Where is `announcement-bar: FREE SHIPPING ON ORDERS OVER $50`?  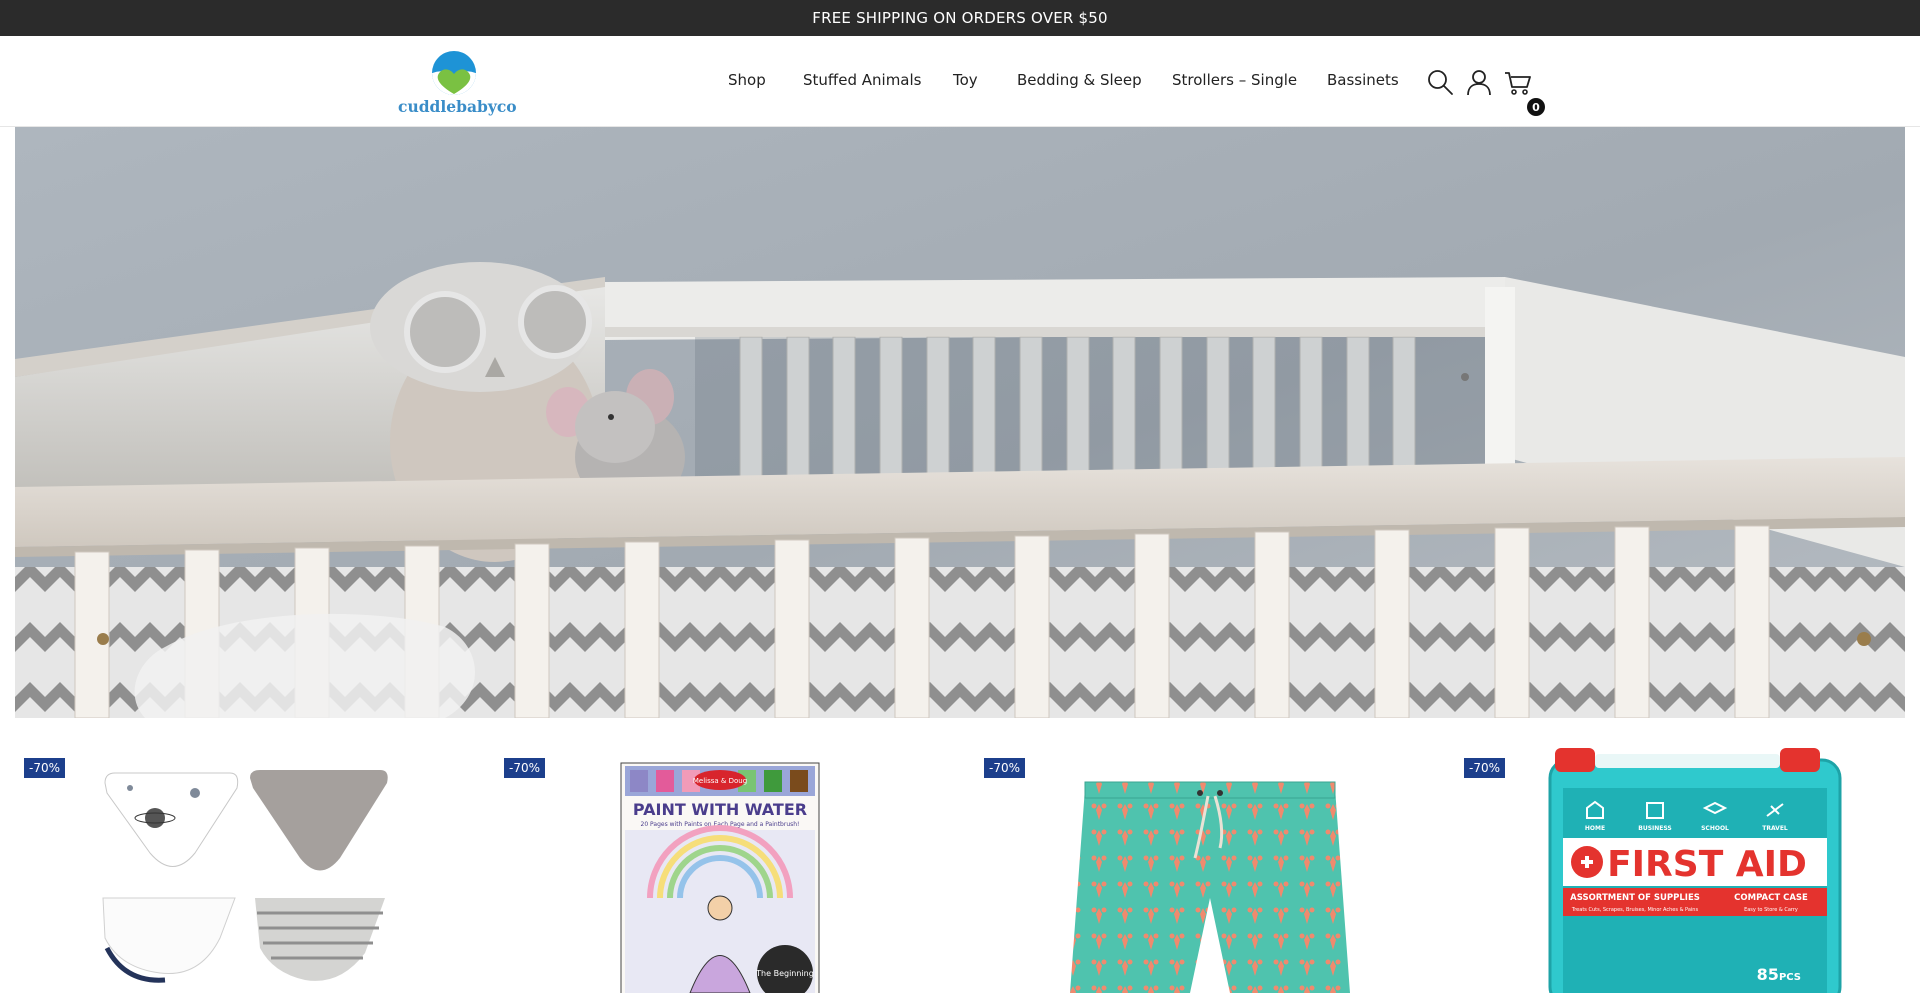
announcement-bar: FREE SHIPPING ON ORDERS OVER $50 is located at coordinates (960, 18).